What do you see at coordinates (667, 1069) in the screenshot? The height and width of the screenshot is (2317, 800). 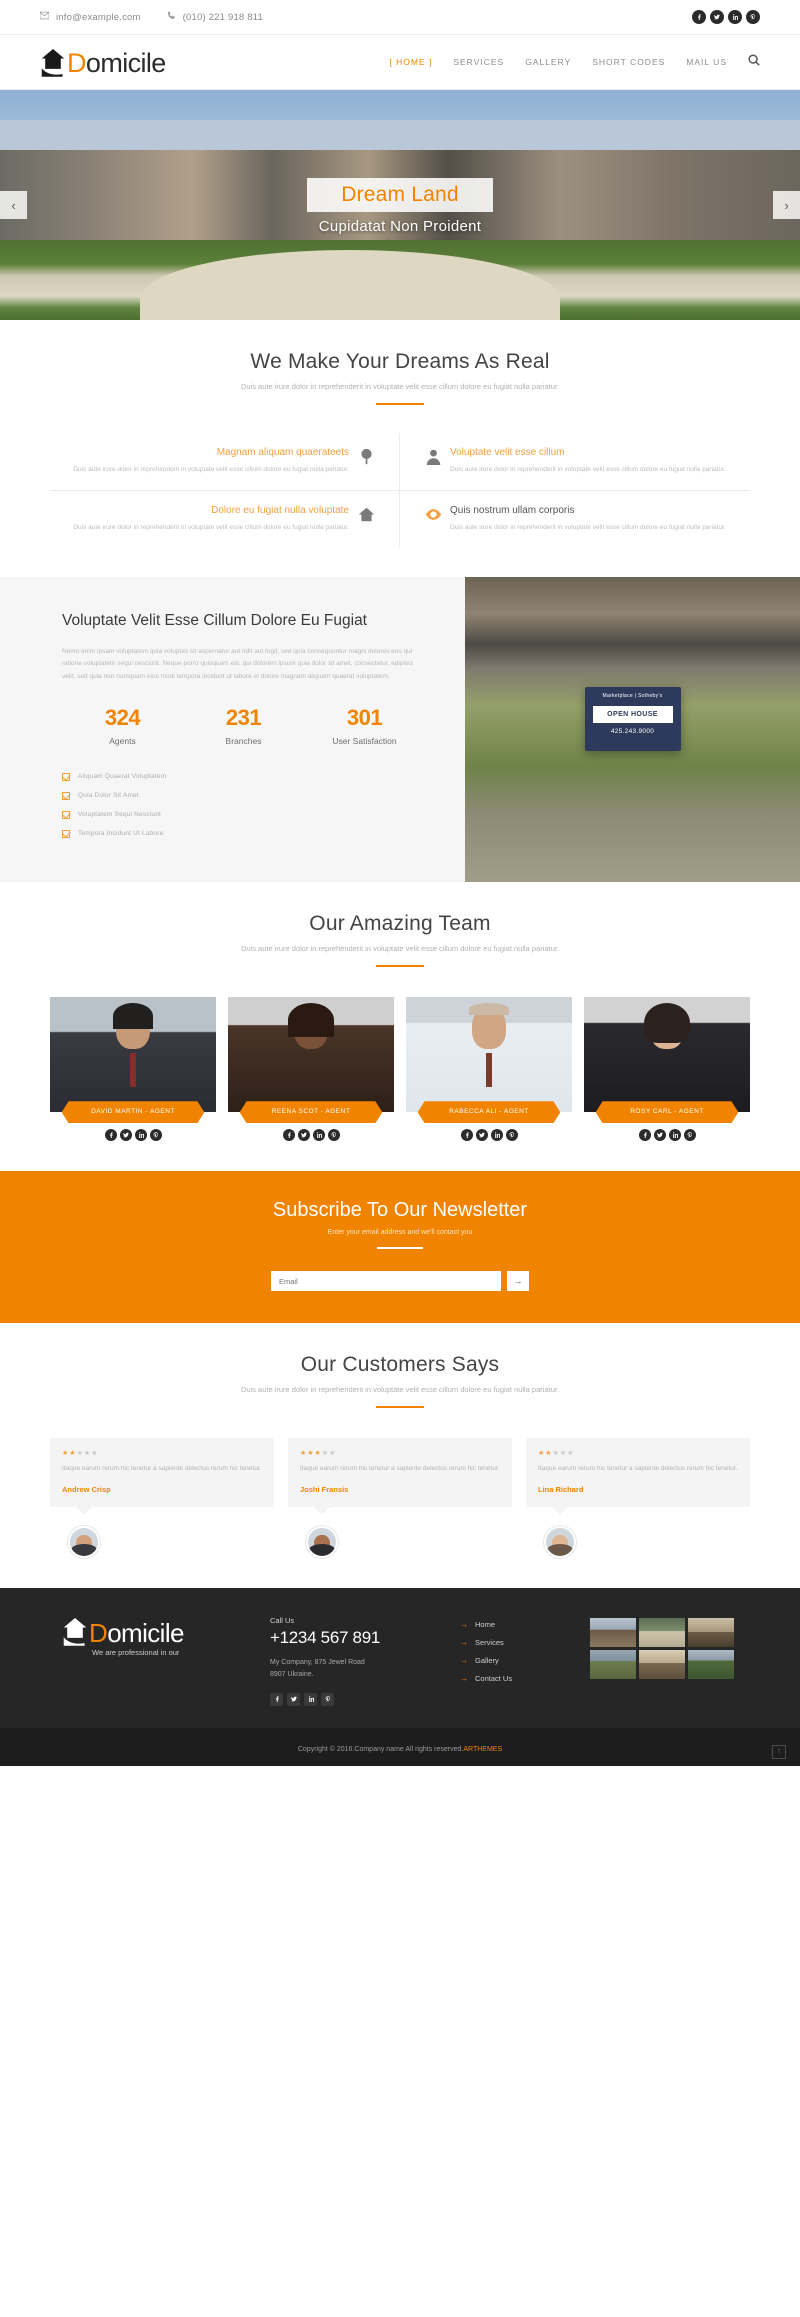 I see `team-member-4: ROSY CARL - AGENT` at bounding box center [667, 1069].